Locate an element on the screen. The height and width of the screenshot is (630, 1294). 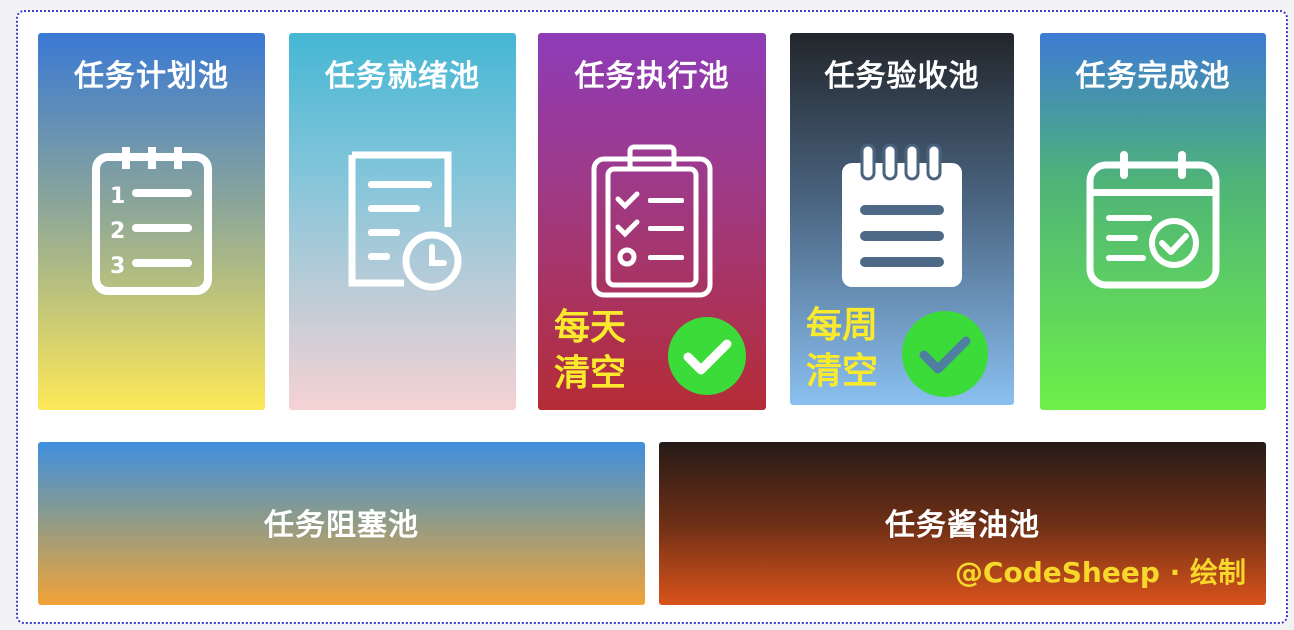
pool-card-acceptance: 任务验收池 每周 清空 is located at coordinates (902, 219).